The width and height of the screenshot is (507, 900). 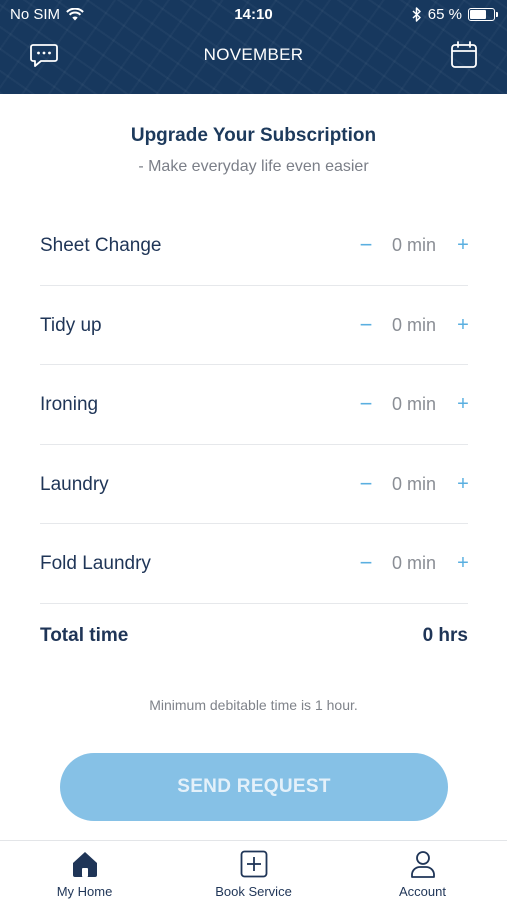 I want to click on upgrade-title: Upgrade Your Subscription, so click(x=253, y=135).